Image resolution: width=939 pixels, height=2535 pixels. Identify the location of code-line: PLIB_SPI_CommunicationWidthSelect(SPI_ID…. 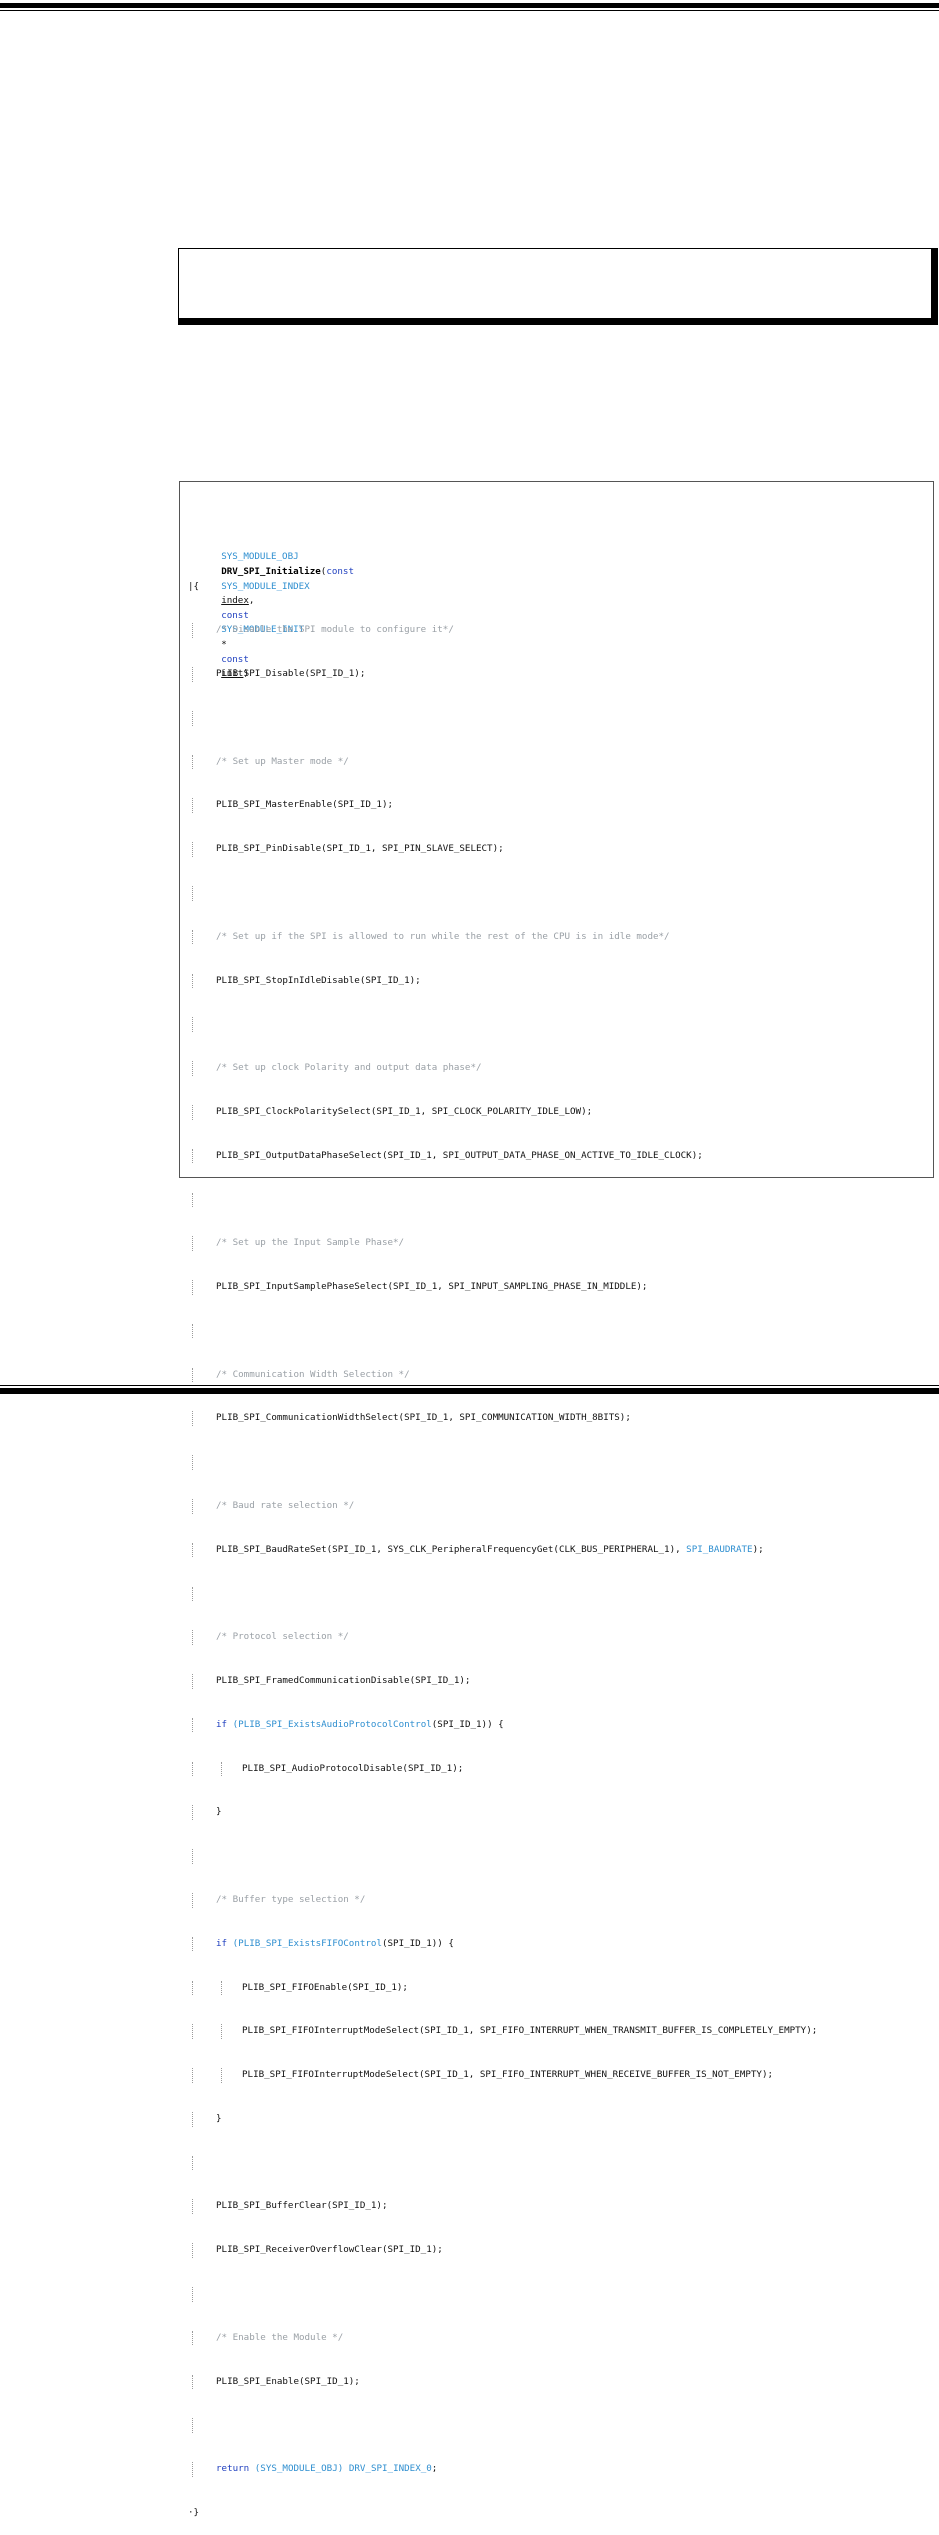
(556, 1418).